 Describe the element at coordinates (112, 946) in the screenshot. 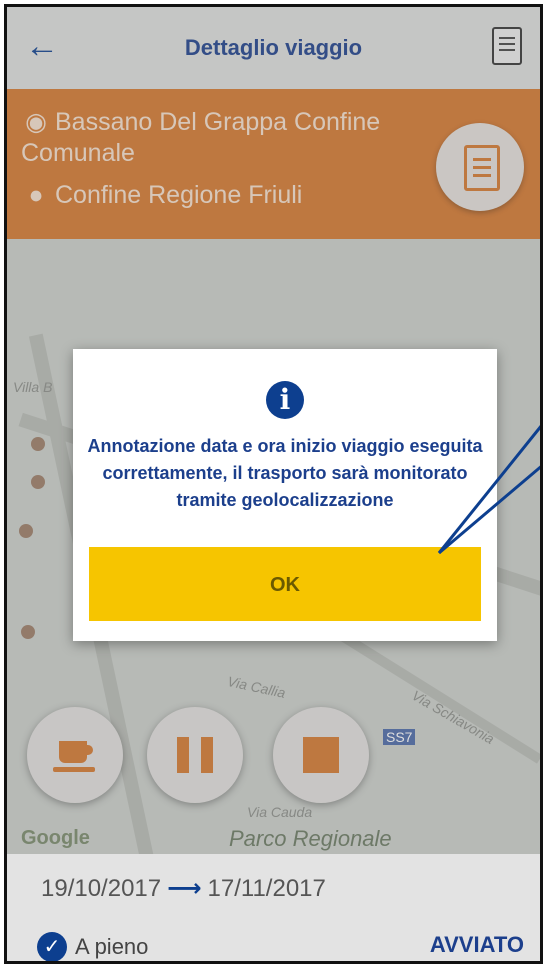

I see `cargo-status: A pieno` at that location.